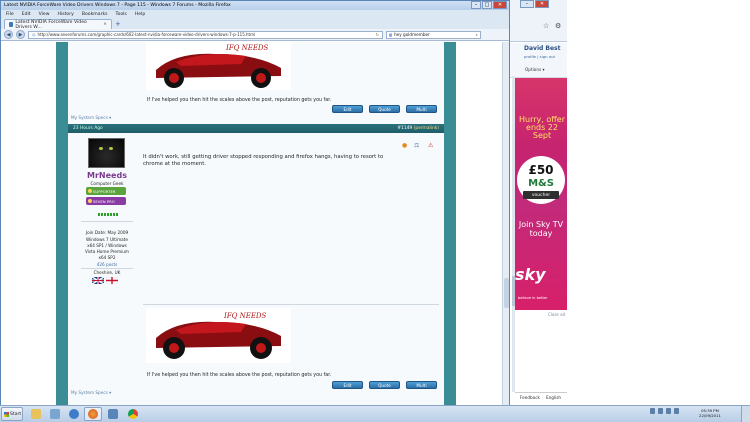 The height and width of the screenshot is (422, 750). What do you see at coordinates (218, 66) in the screenshot?
I see `signature-car-image: IFQ NEEDS` at bounding box center [218, 66].